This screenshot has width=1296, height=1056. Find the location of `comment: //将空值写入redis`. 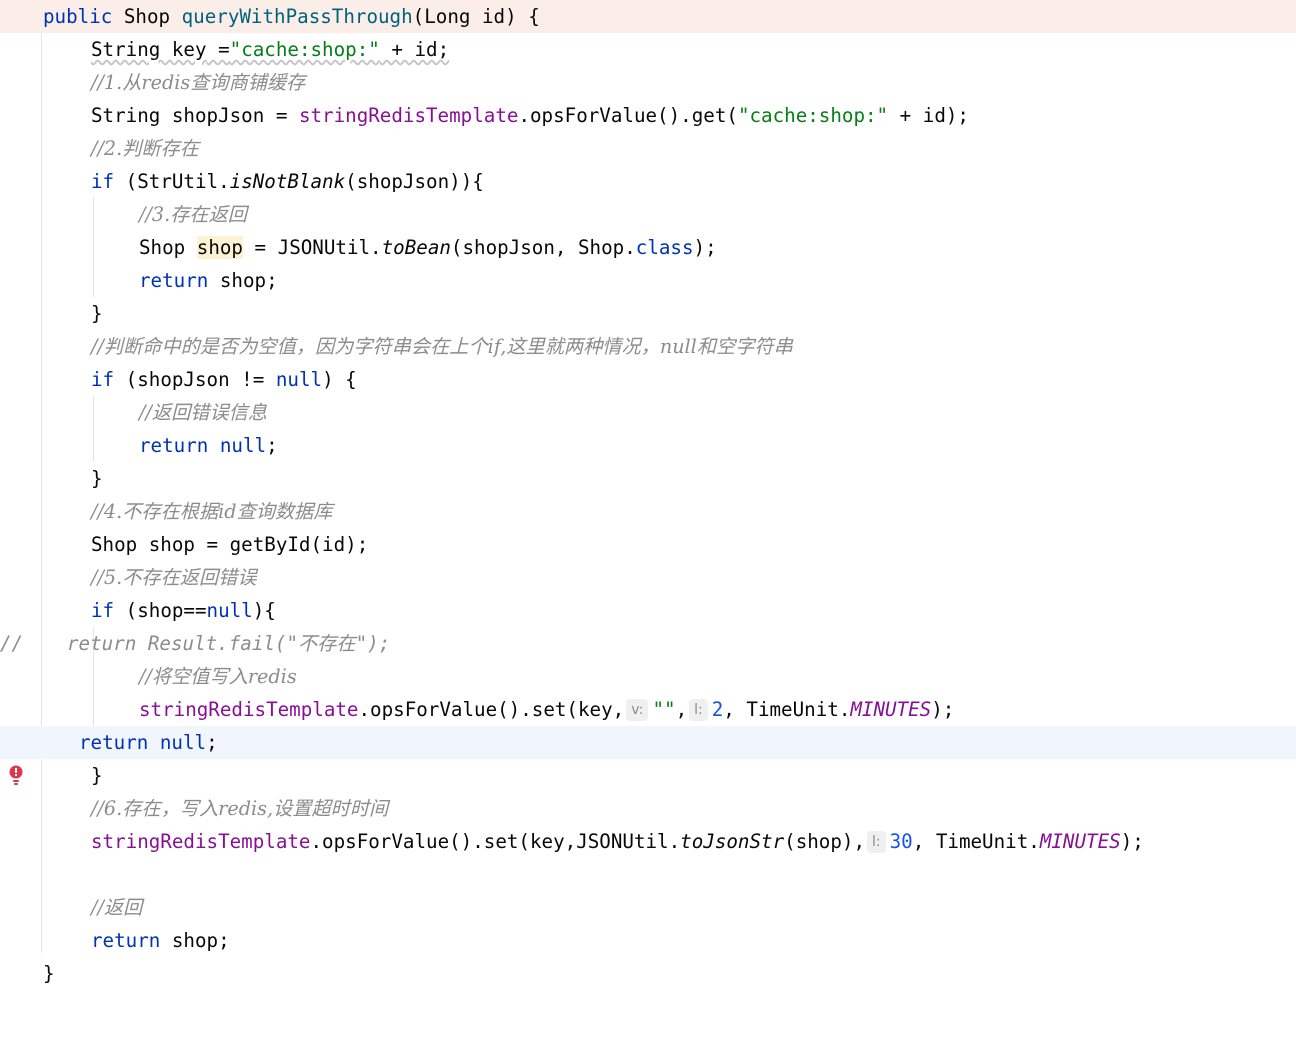

comment: //将空值写入redis is located at coordinates (218, 676).